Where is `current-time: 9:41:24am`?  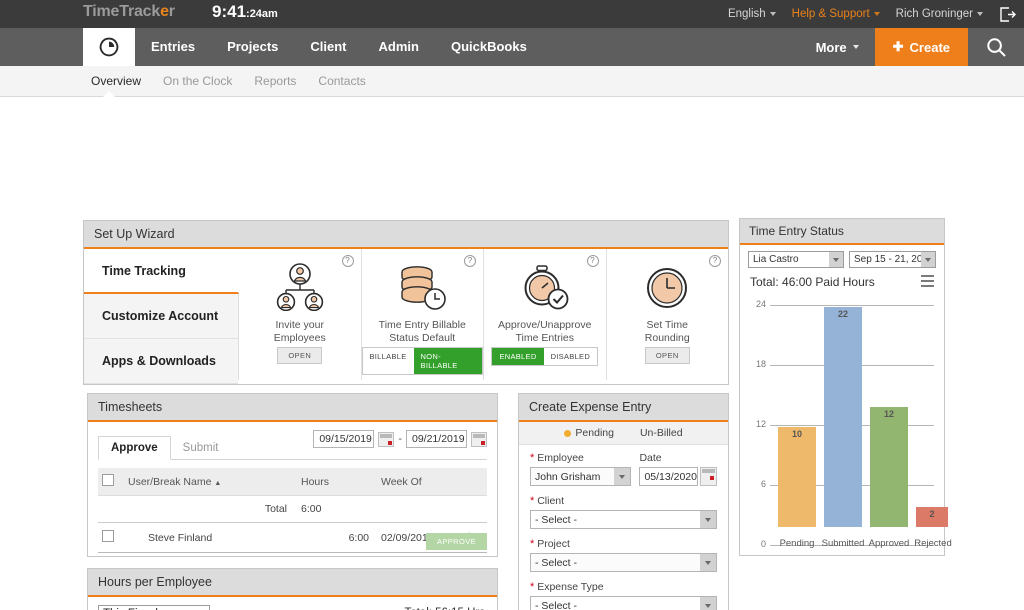 current-time: 9:41:24am is located at coordinates (245, 12).